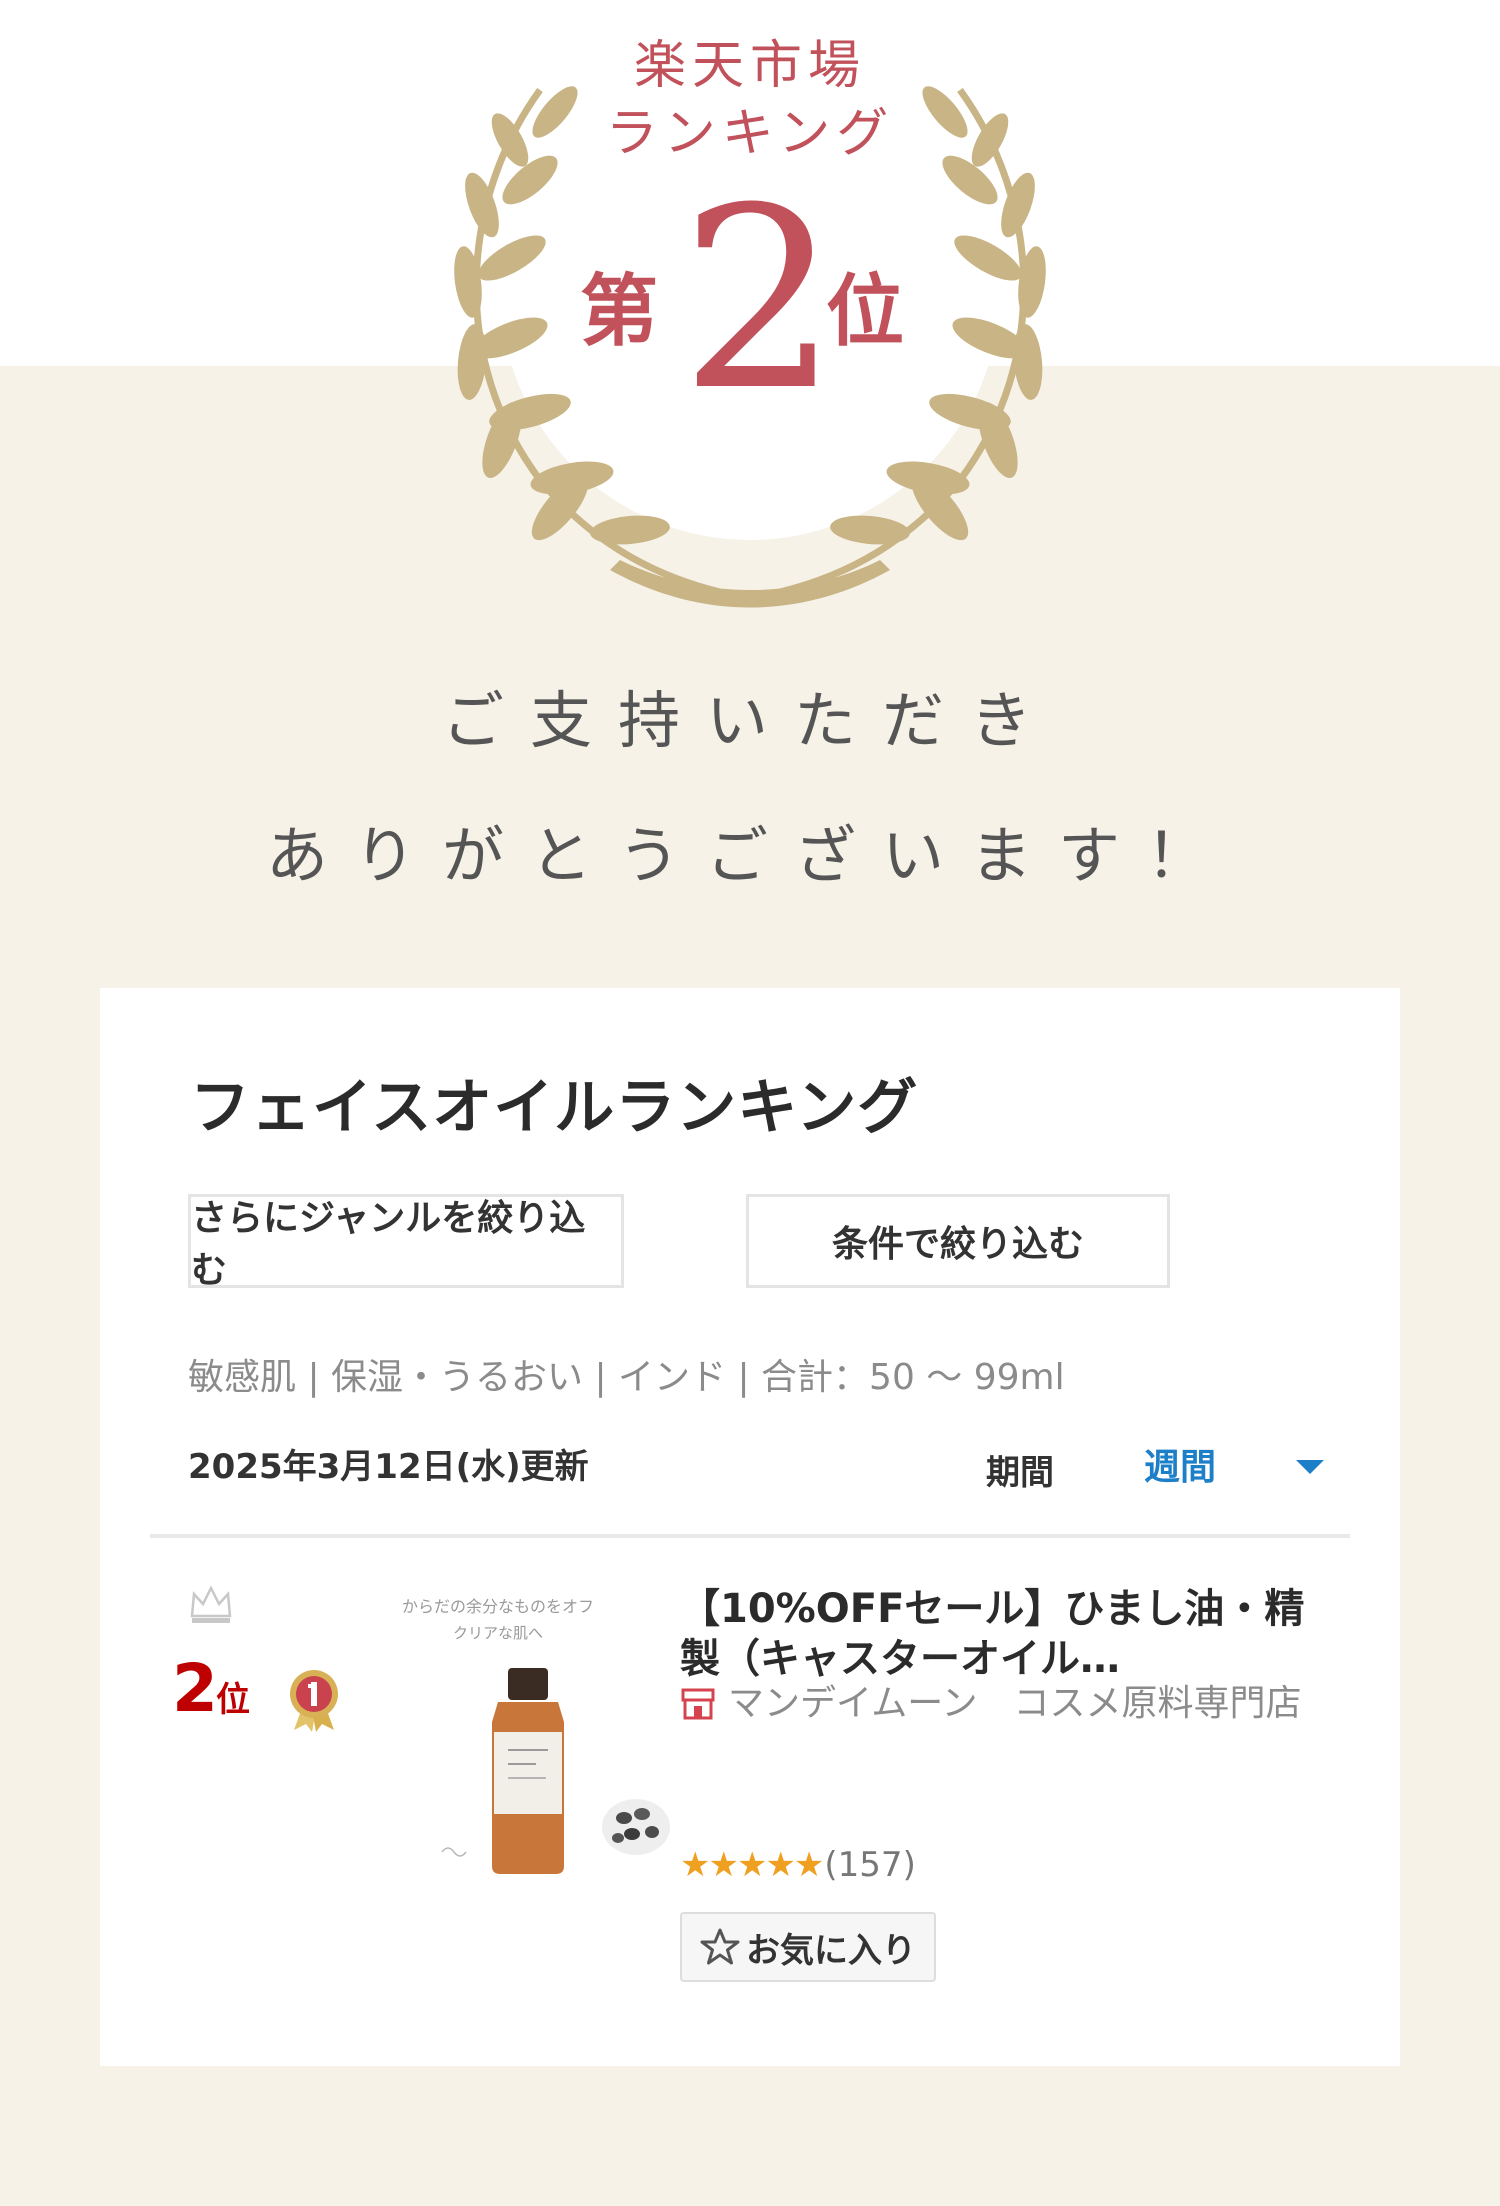 This screenshot has height=2206, width=1500. Describe the element at coordinates (406, 1242) in the screenshot. I see `genre-filter-button: さらにジャンルを絞り込む` at that location.